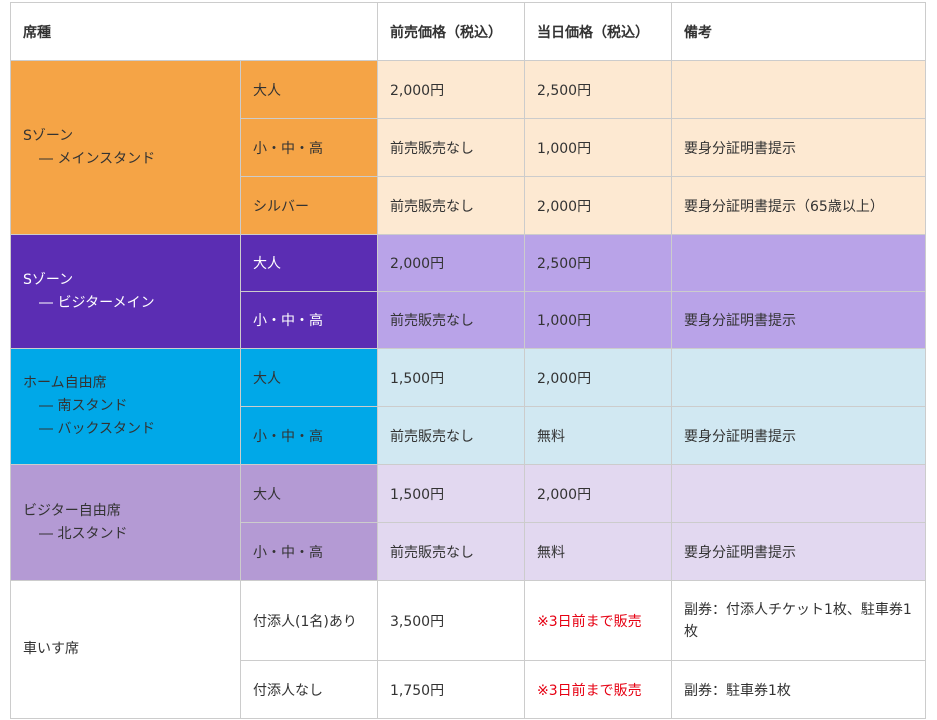 The height and width of the screenshot is (720, 937). I want to click on zone-wheelchair: 車いす席, so click(125, 649).